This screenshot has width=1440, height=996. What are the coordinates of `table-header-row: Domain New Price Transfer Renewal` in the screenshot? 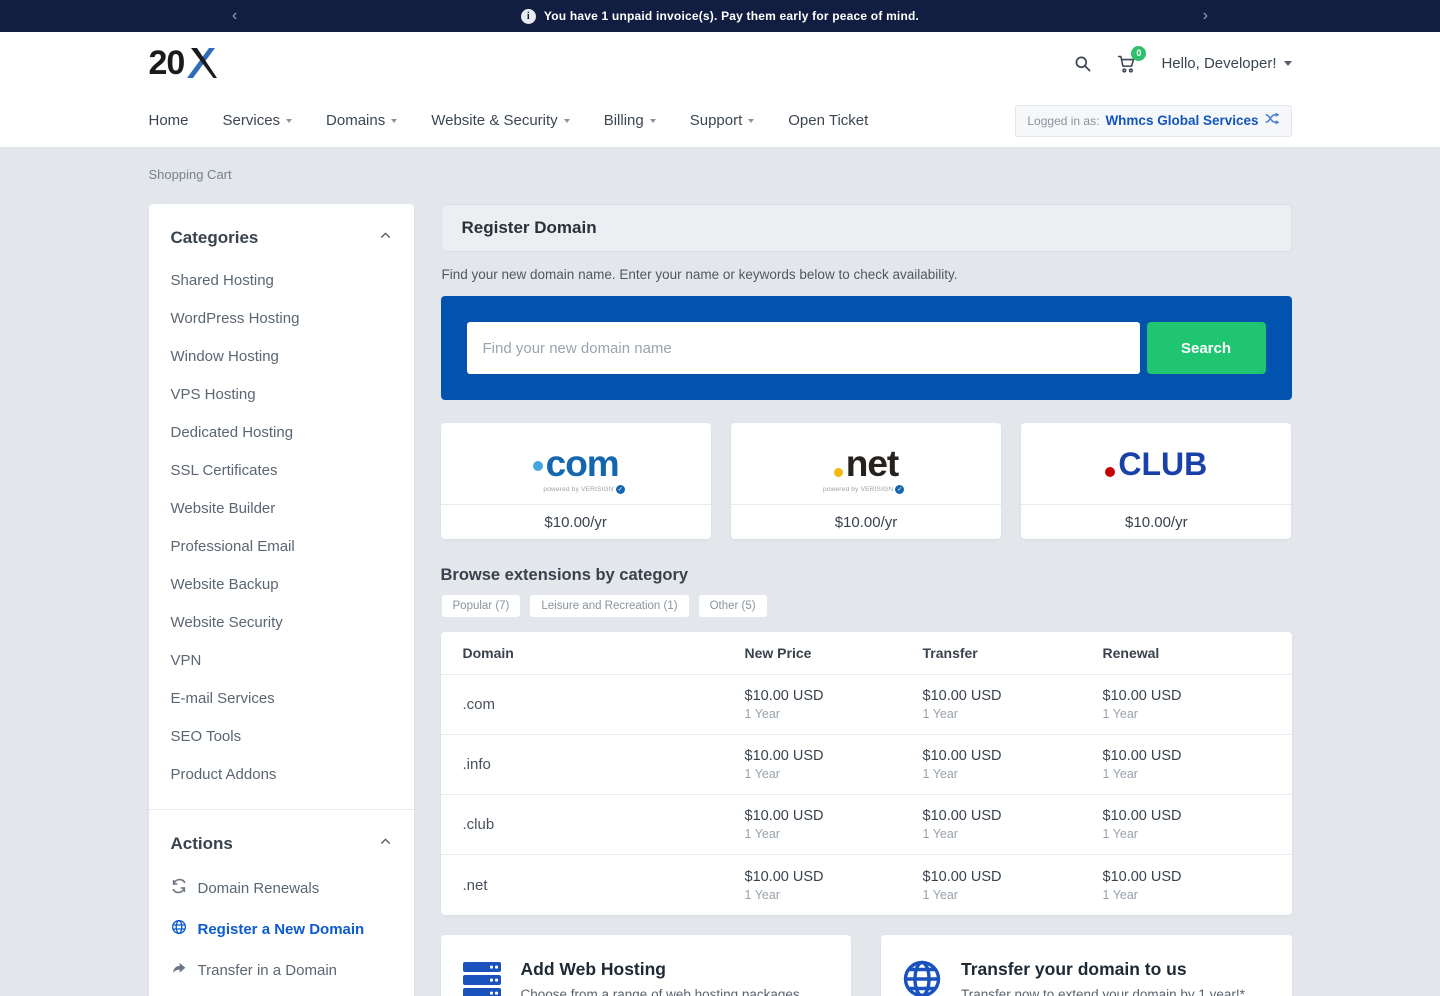 It's located at (866, 653).